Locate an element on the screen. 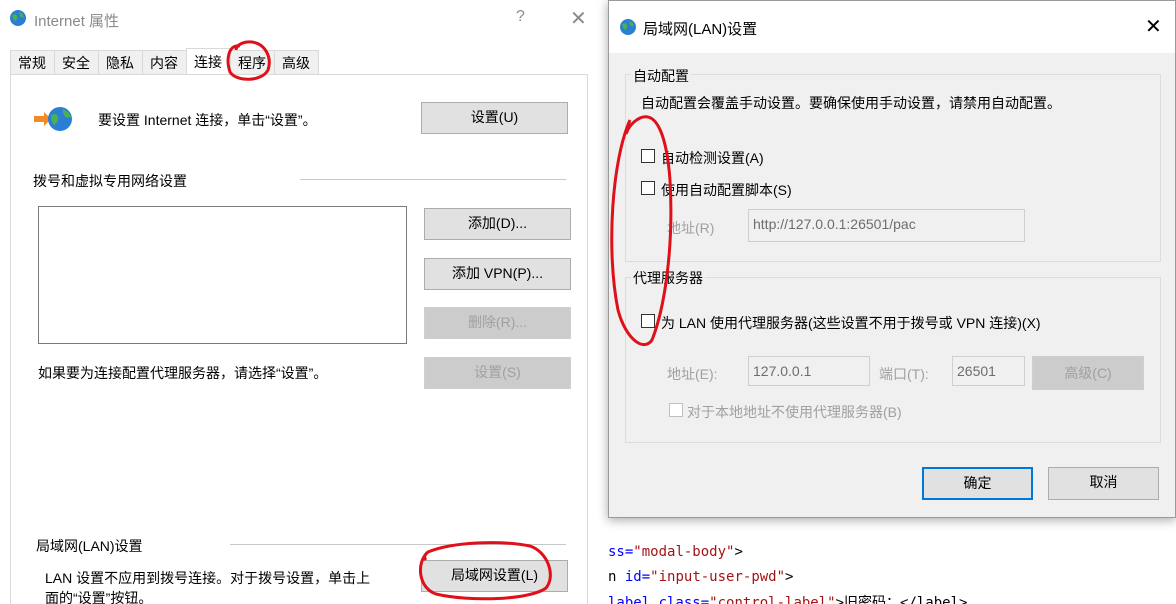 The height and width of the screenshot is (604, 1176). proxy-address-input: 127.0.0.1 is located at coordinates (809, 371).